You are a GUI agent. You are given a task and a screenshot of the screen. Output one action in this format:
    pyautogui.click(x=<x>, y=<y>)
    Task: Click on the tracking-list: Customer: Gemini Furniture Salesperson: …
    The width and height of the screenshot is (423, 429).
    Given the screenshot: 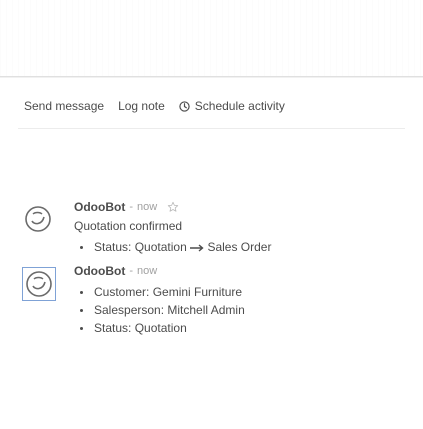 What is the action you would take?
    pyautogui.click(x=159, y=310)
    